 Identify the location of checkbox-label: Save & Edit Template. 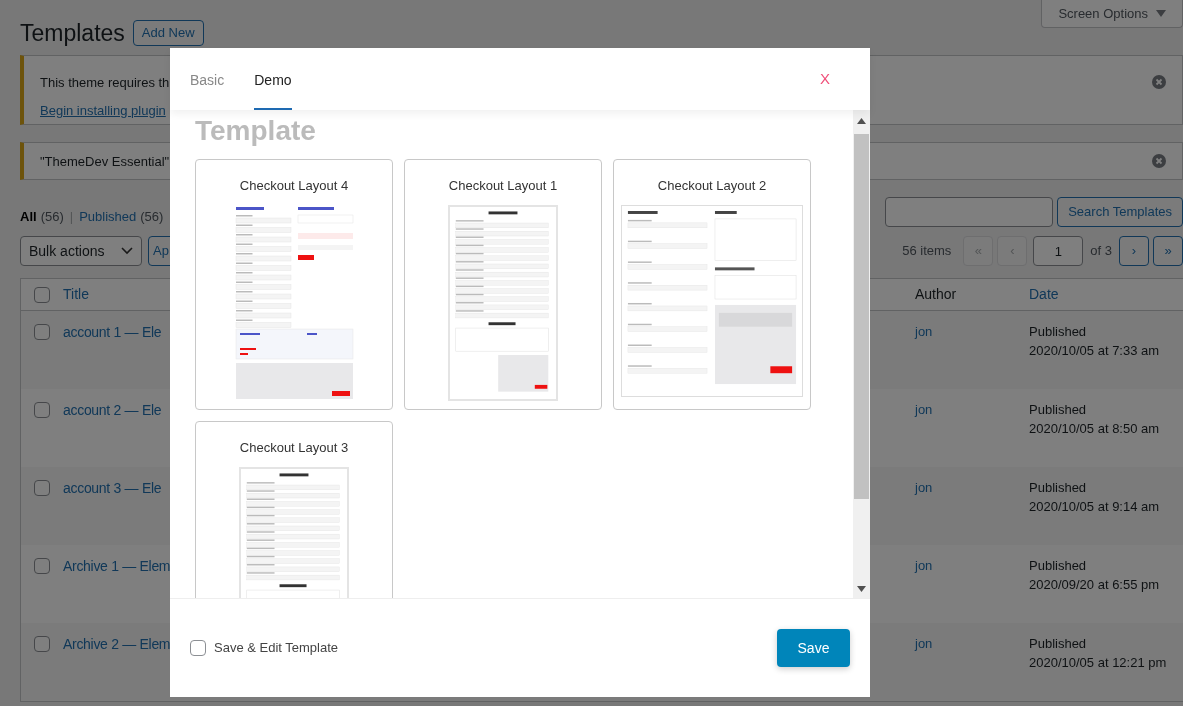
(276, 648).